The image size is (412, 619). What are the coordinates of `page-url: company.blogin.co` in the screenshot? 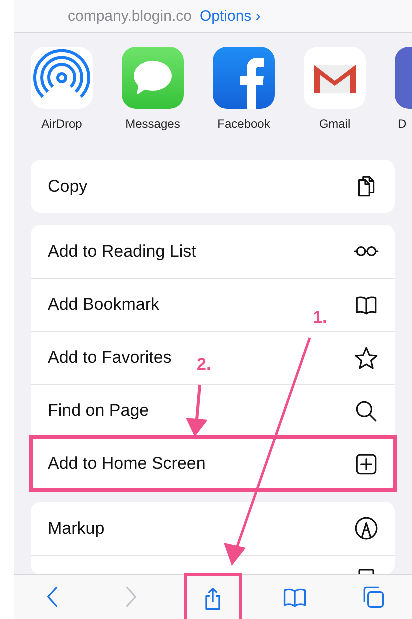 It's located at (130, 16).